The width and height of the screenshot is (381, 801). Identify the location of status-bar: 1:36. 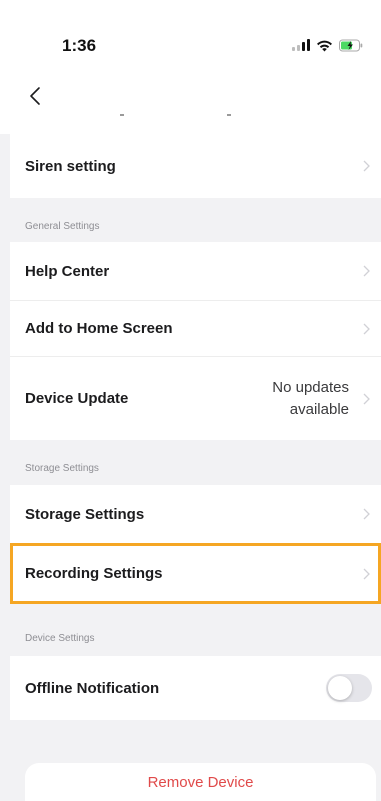
(190, 38).